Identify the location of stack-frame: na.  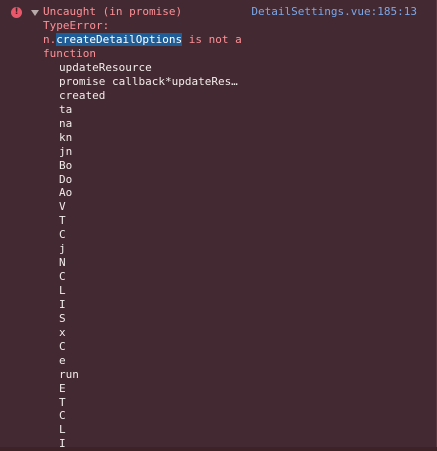
(148, 124).